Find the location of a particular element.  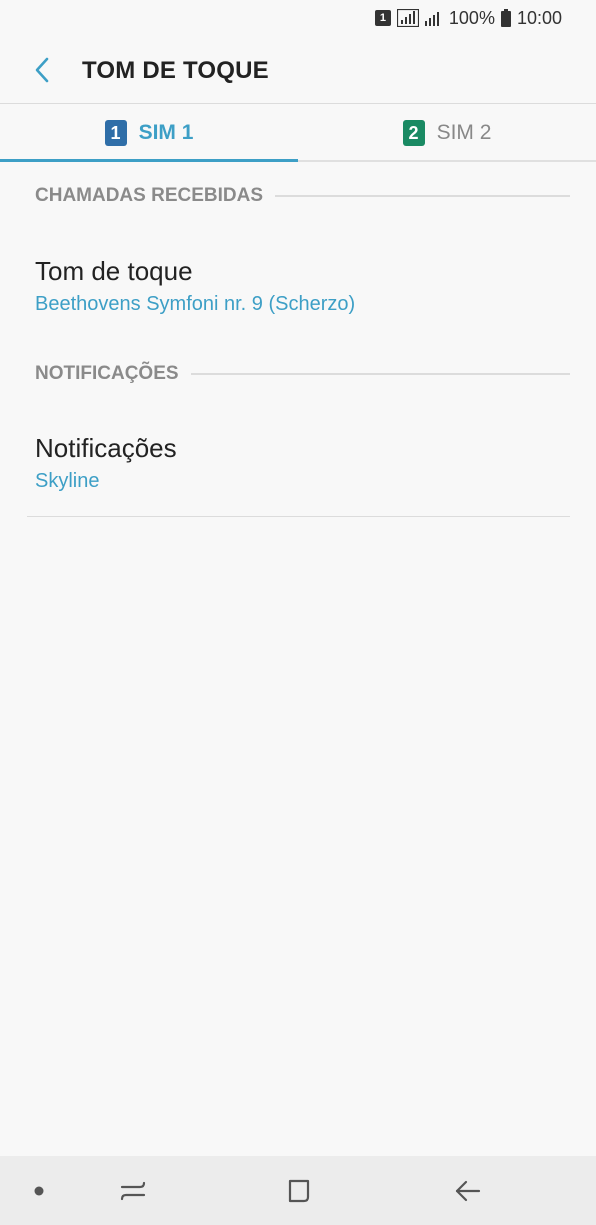

status-bar: 1 100% 10:00 is located at coordinates (298, 18).